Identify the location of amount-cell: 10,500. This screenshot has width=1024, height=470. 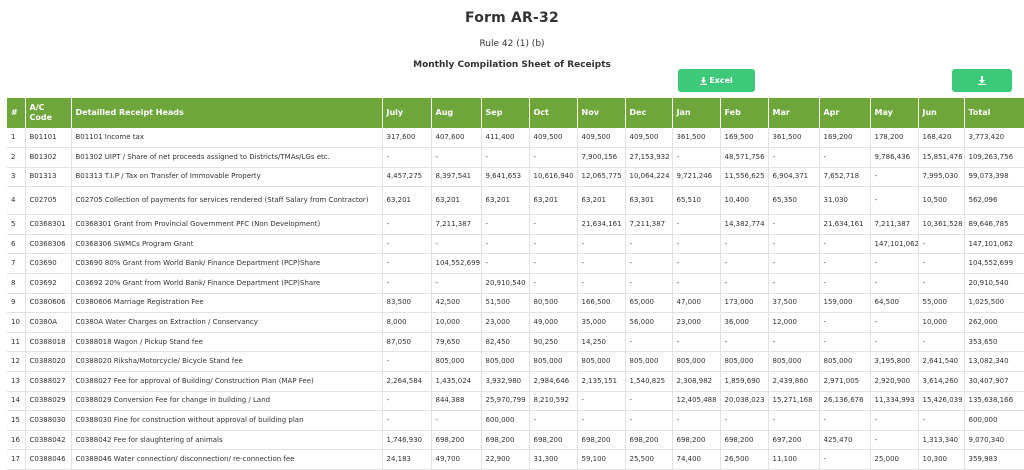
(941, 201).